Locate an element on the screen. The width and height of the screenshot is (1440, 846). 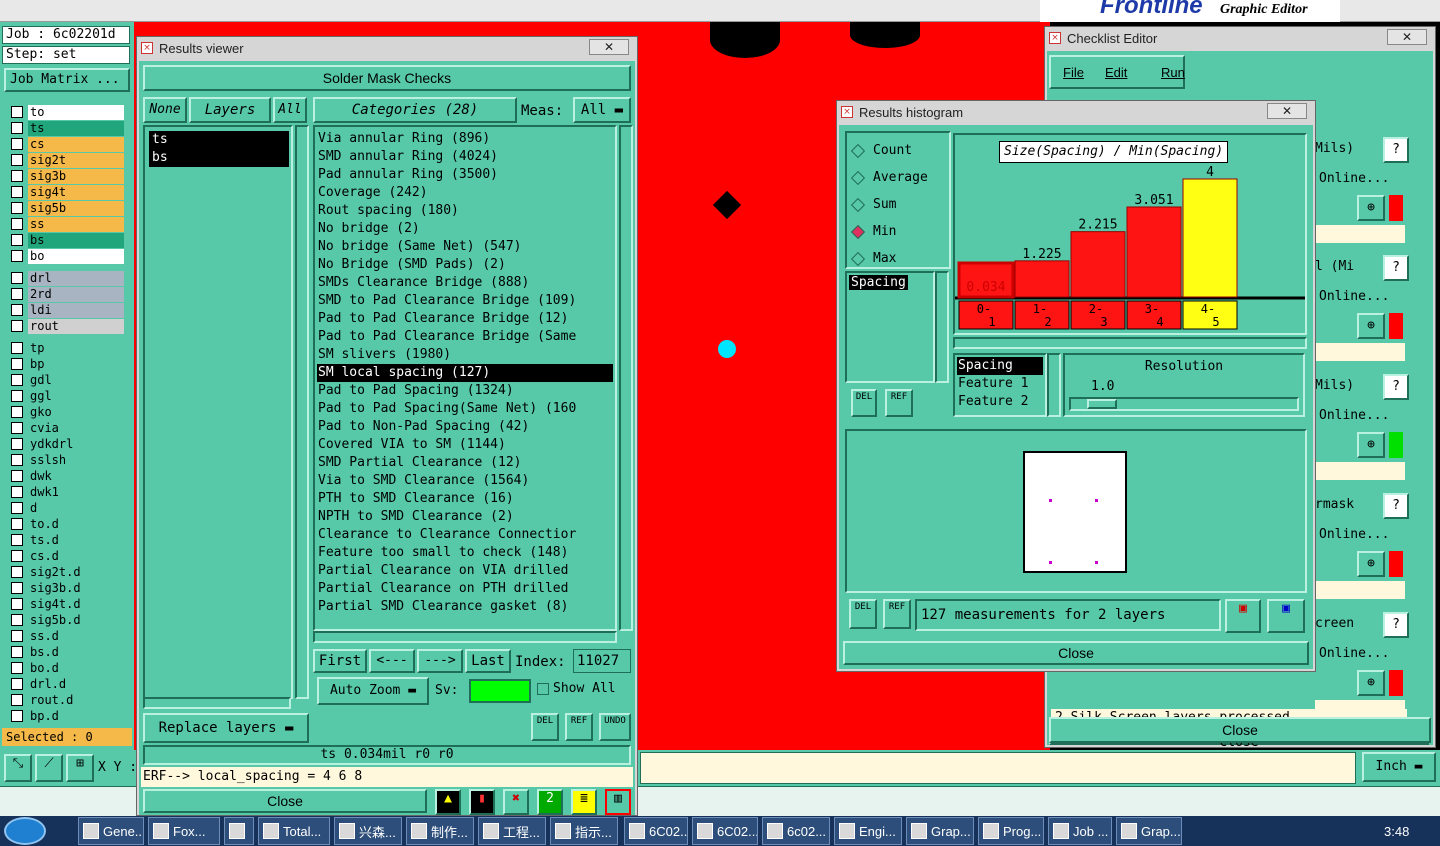
tool-number-icon: 2 is located at coordinates (550, 802).